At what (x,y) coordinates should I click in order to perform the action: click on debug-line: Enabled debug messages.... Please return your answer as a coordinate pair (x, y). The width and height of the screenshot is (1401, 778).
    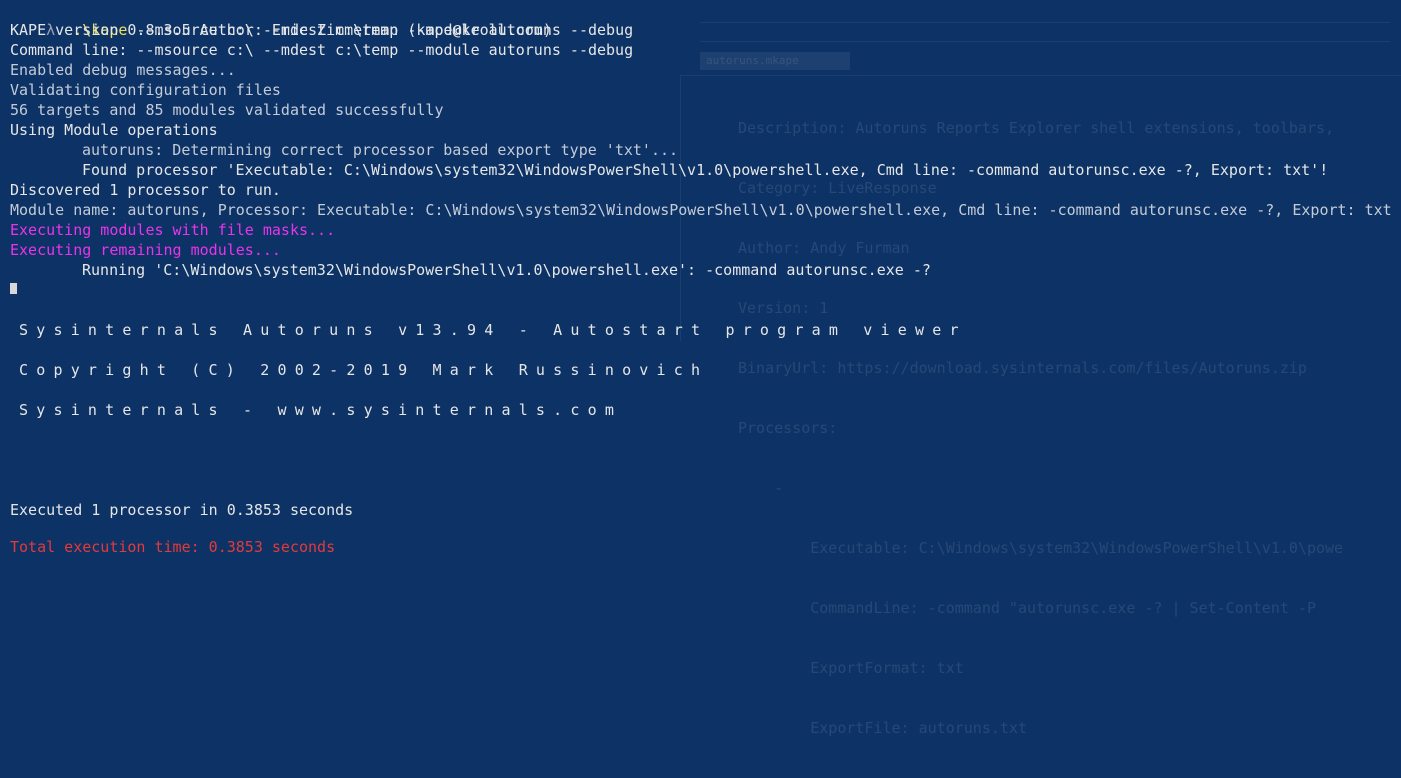
    Looking at the image, I should click on (123, 70).